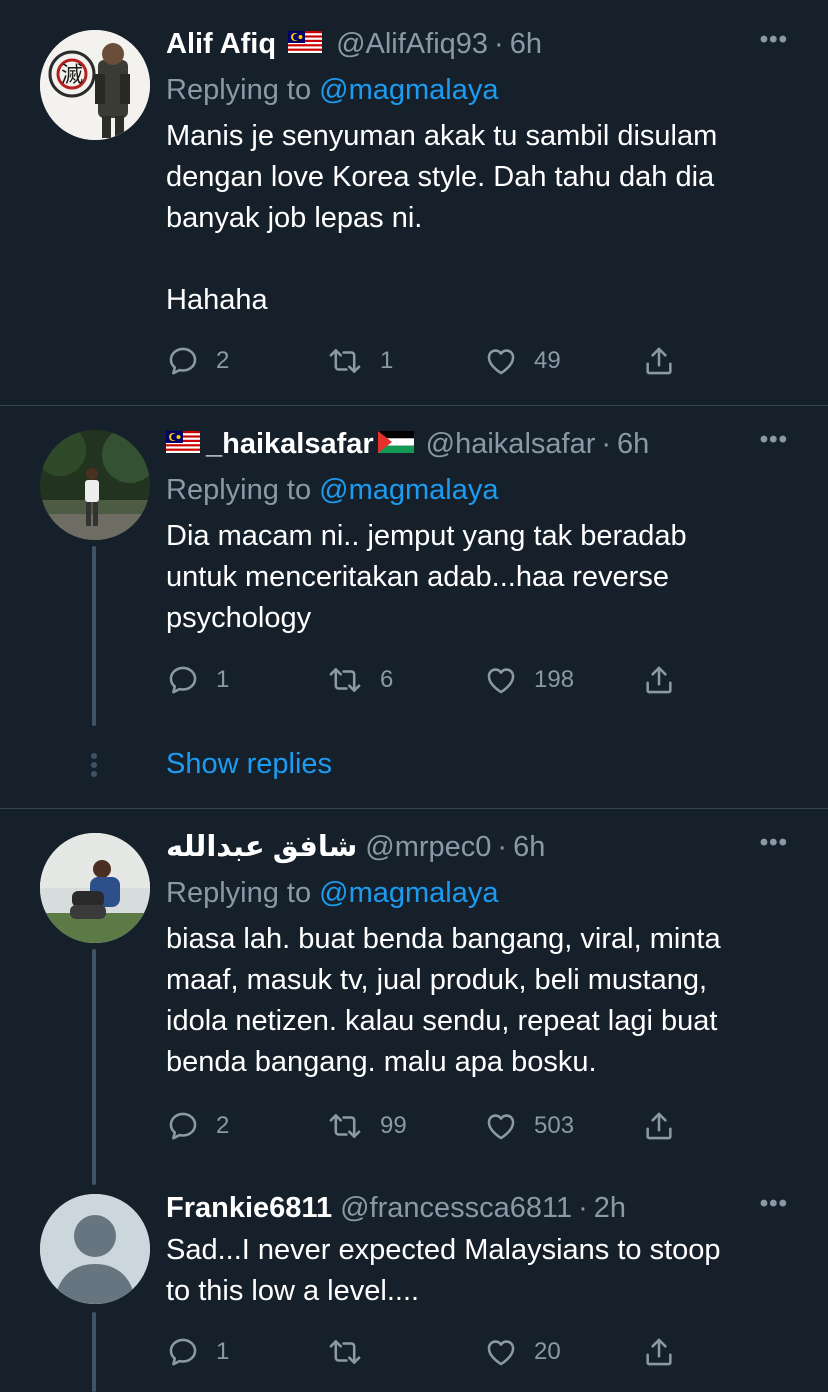 This screenshot has width=828, height=1392. I want to click on flag-palestine-icon, so click(395, 444).